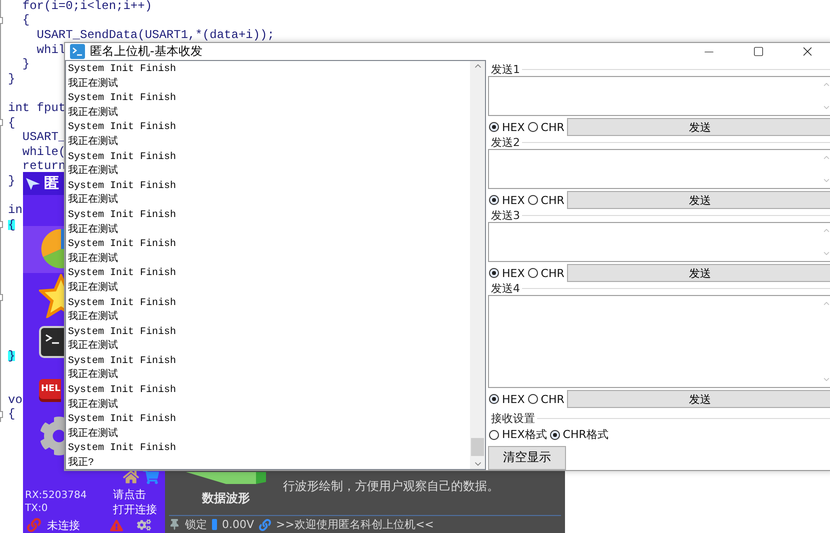 The width and height of the screenshot is (830, 533). Describe the element at coordinates (50, 389) in the screenshot. I see `help-icon: HEL` at that location.